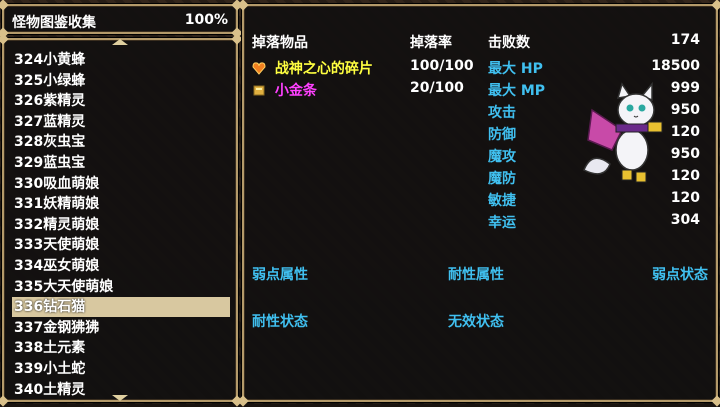 This screenshot has height=407, width=720. What do you see at coordinates (121, 287) in the screenshot?
I see `monster-list-item: 335大天使萌娘` at bounding box center [121, 287].